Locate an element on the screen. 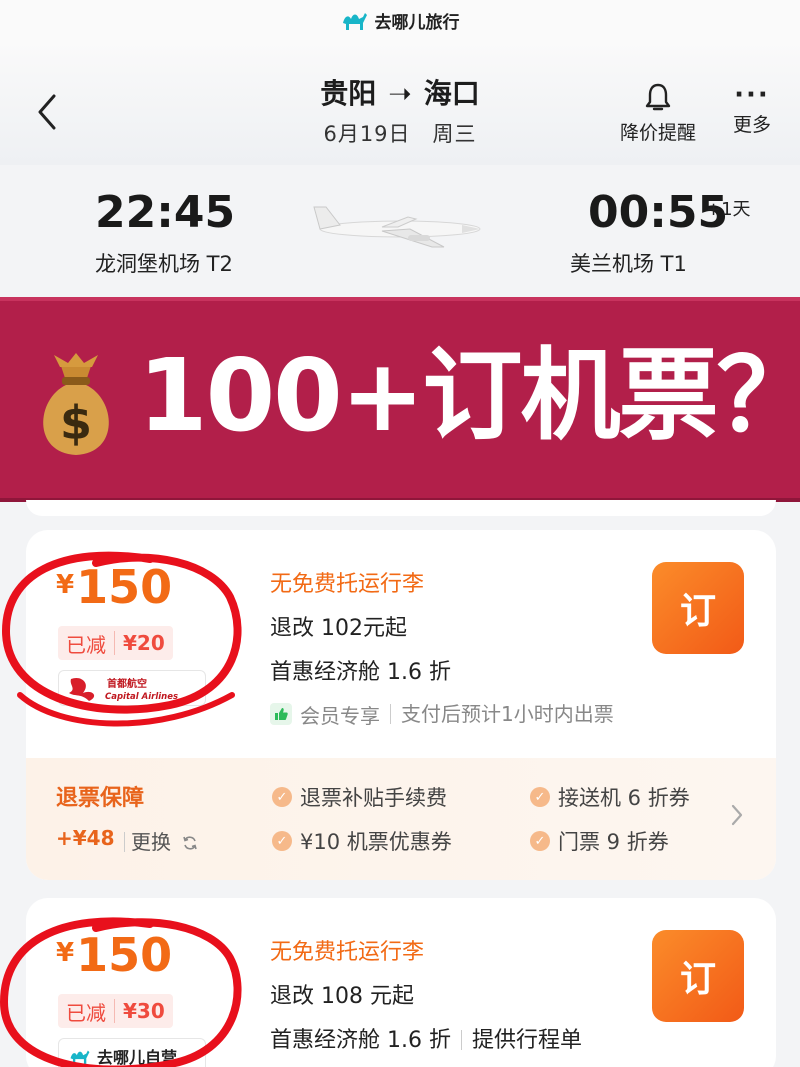 This screenshot has width=800, height=1067. route-to: 海口 is located at coordinates (451, 93).